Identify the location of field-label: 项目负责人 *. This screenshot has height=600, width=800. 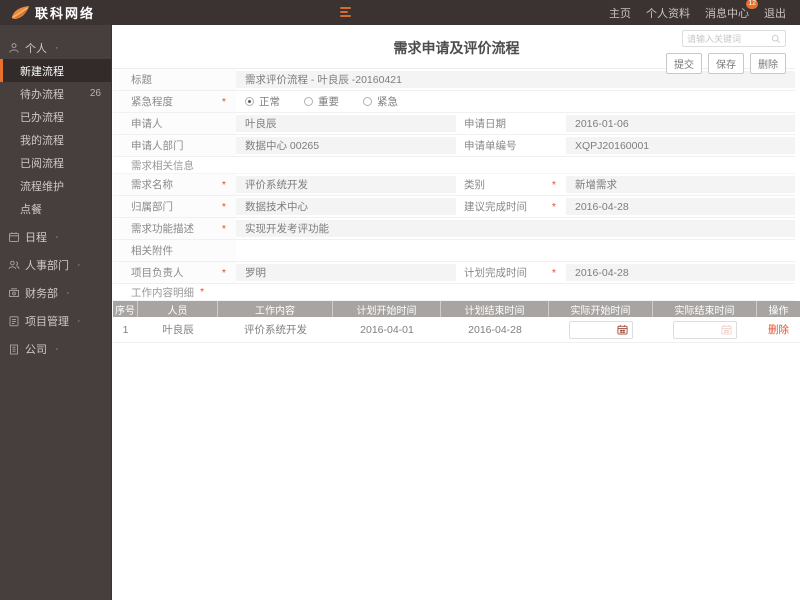
(174, 272).